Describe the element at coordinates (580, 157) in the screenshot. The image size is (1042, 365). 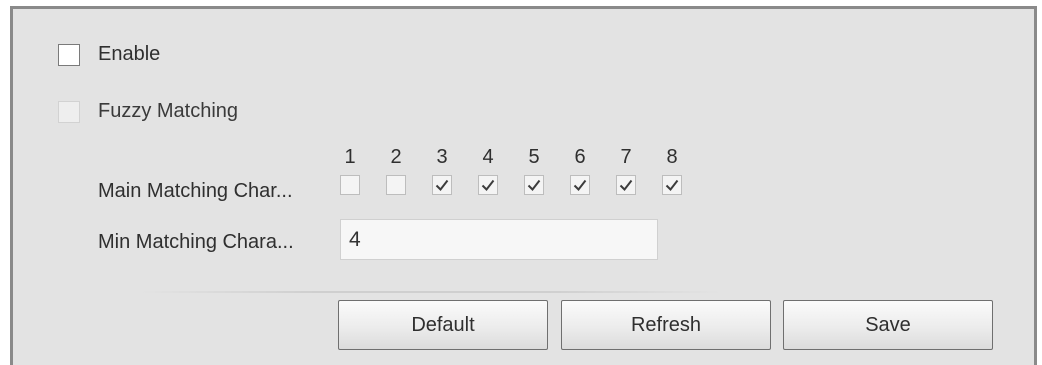
I see `position-number-6: 6` at that location.